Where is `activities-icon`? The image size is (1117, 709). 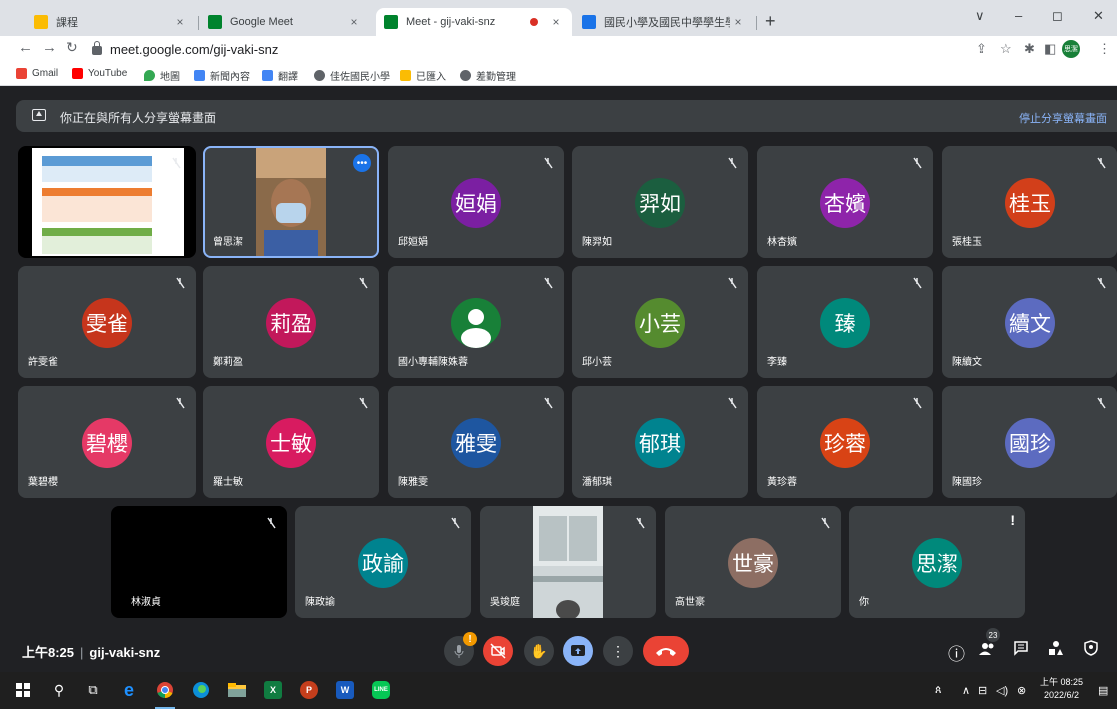 activities-icon is located at coordinates (1056, 650).